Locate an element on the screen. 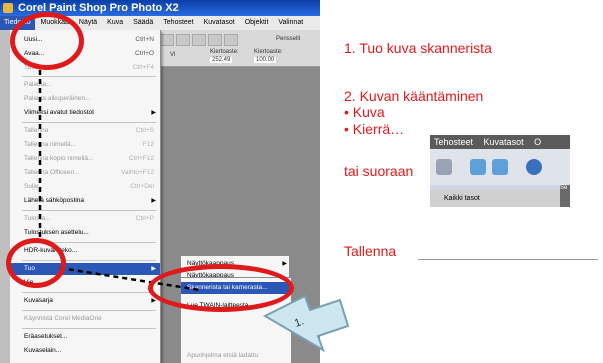 Image resolution: width=603 pixels, height=363 pixels. mini-side-label: Se is located at coordinates (564, 188).